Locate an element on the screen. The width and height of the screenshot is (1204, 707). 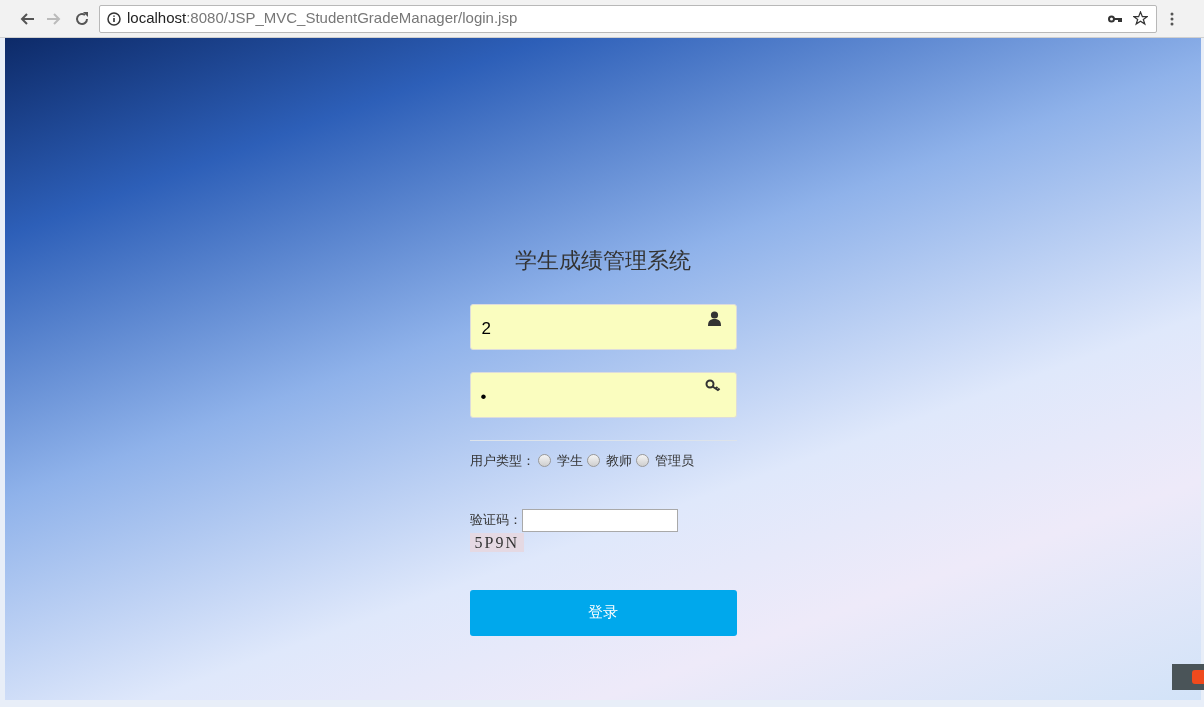
info-icon is located at coordinates (114, 18).